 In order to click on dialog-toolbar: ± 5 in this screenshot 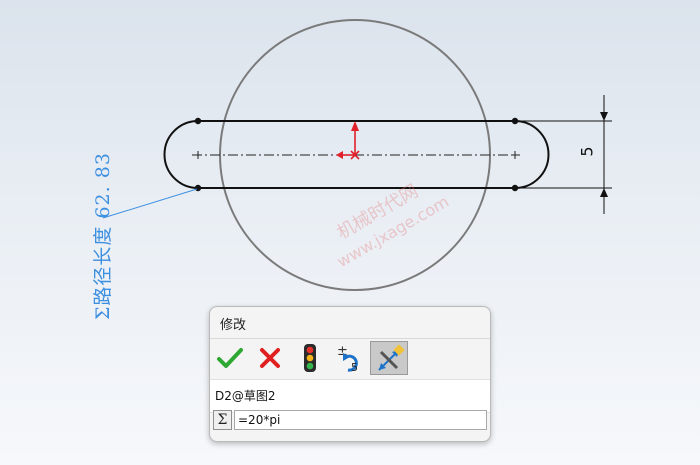, I will do `click(349, 359)`.